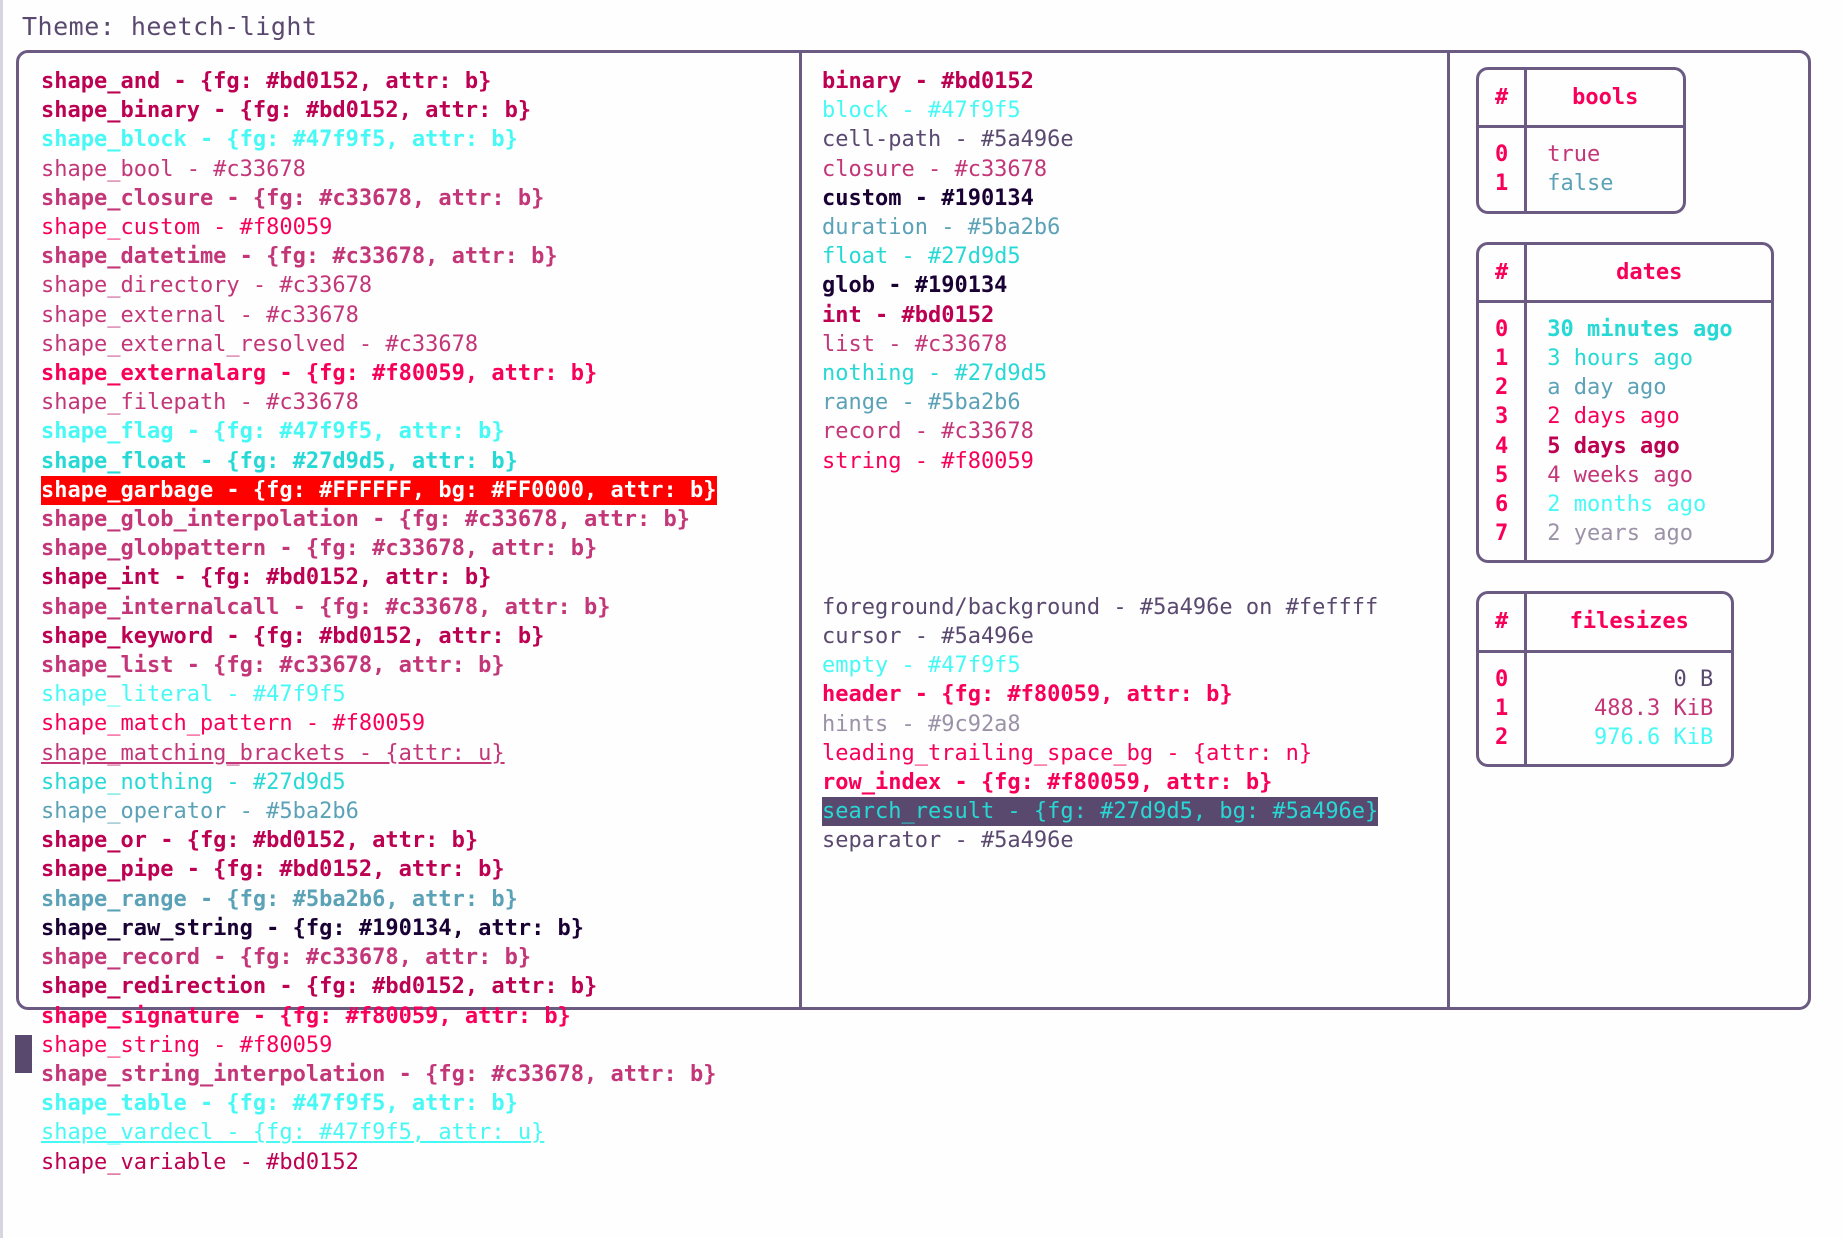  I want to click on table-filesizes: # filesizes 0 0 B 1 488.3 KiB 2 976.6 KiB, so click(1605, 679).